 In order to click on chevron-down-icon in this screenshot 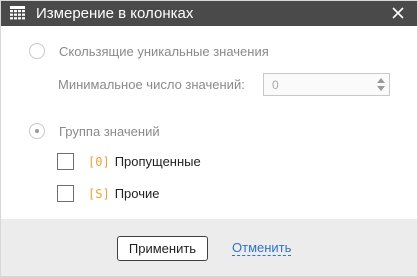, I will do `click(381, 88)`.